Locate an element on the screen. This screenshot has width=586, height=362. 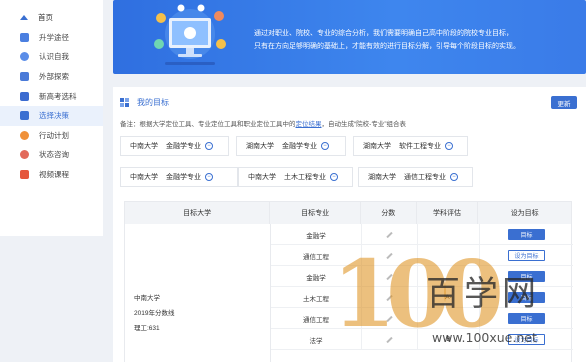
computer-illustration is located at coordinates (190, 34).